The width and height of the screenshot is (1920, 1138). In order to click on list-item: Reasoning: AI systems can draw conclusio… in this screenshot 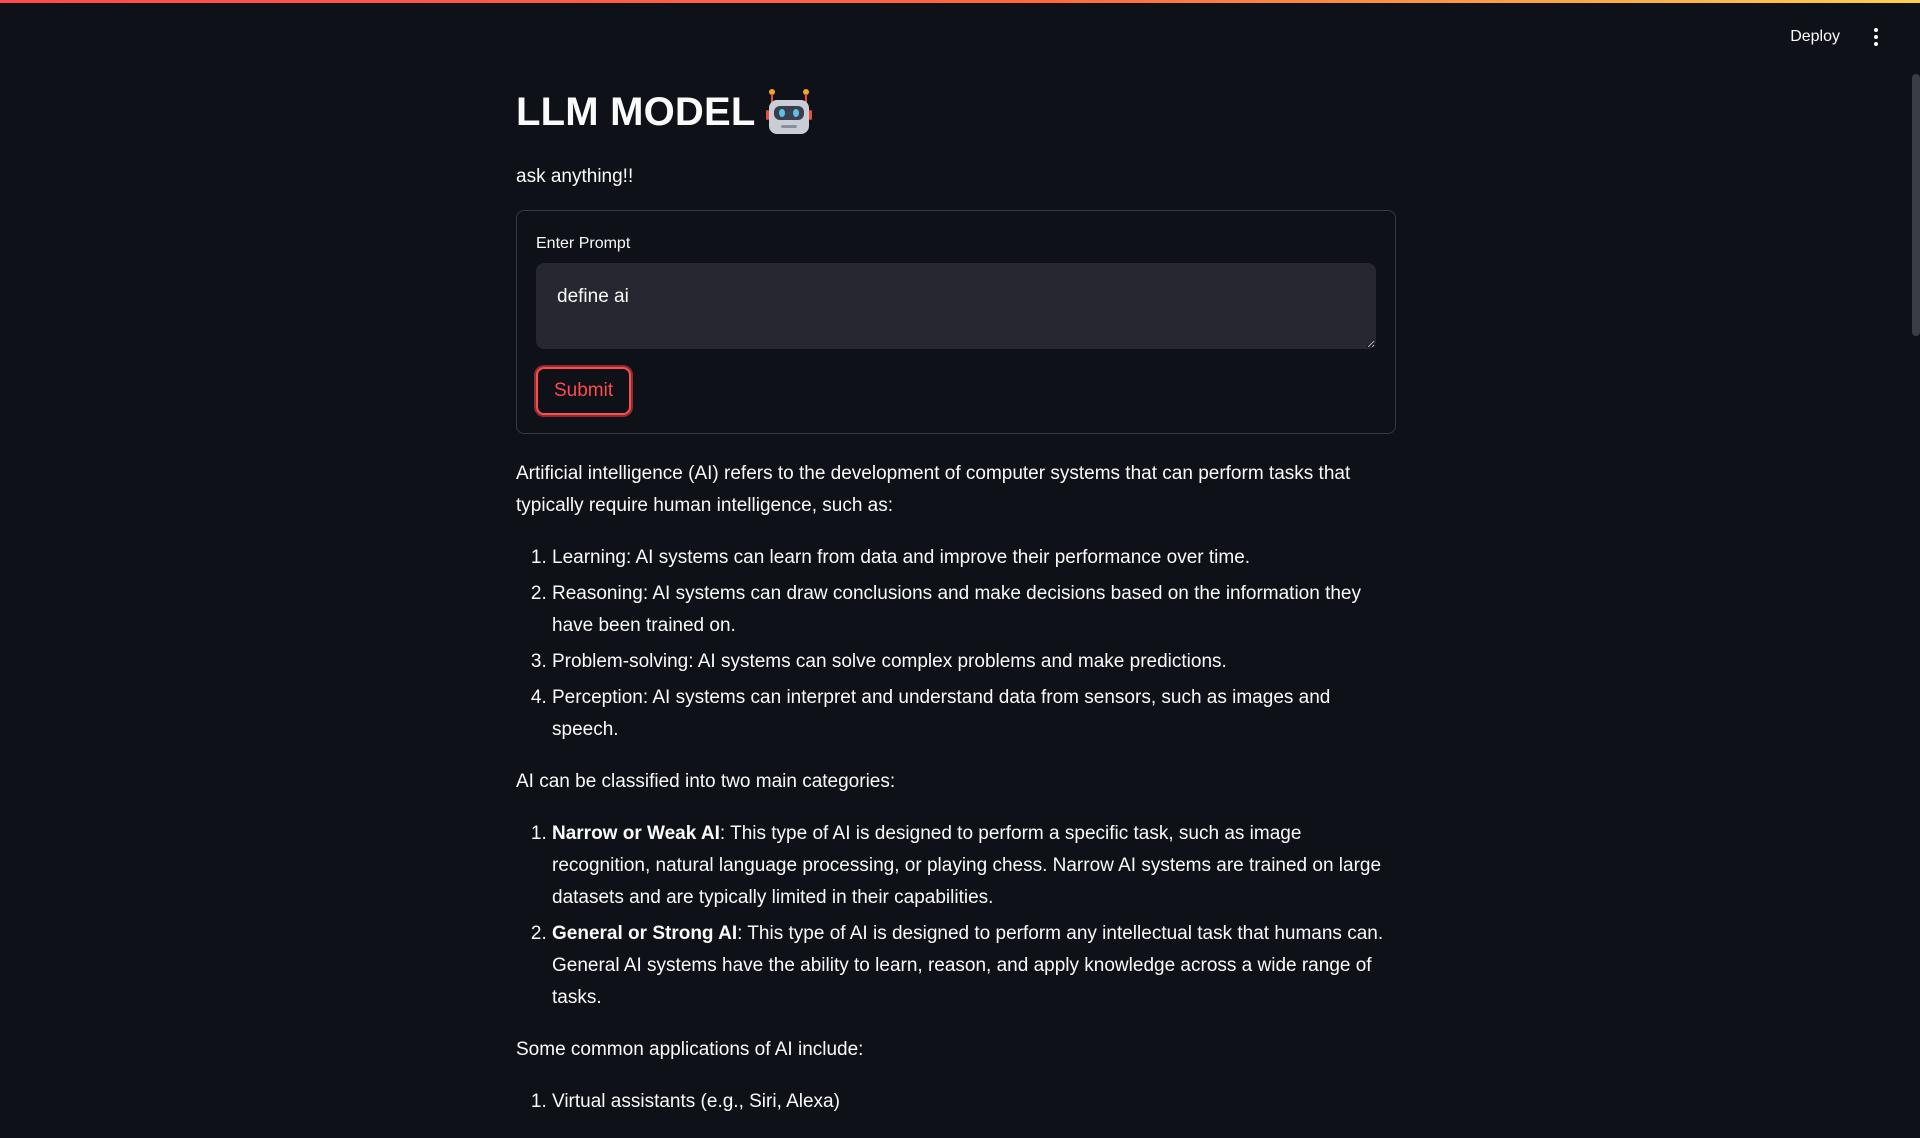, I will do `click(974, 610)`.